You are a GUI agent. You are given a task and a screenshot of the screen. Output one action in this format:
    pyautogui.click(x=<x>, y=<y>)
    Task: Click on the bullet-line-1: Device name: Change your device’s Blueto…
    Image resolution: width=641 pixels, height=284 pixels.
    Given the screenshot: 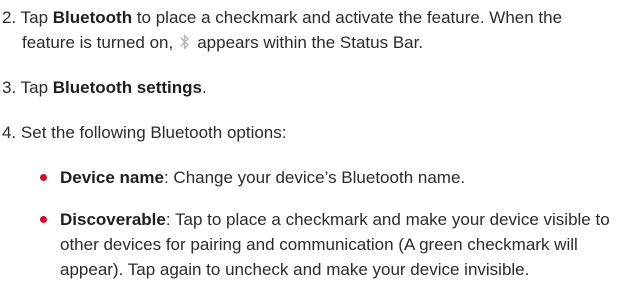 What is the action you would take?
    pyautogui.click(x=345, y=177)
    